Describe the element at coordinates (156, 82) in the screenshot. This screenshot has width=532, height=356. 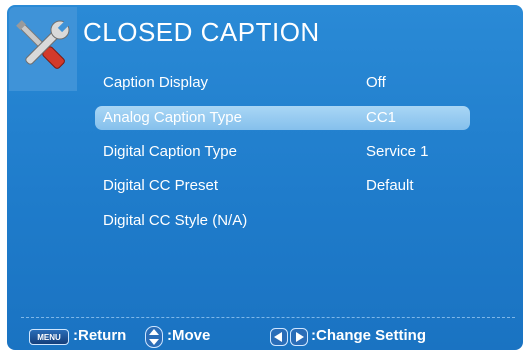
I see `menu-item-label: Caption Display` at that location.